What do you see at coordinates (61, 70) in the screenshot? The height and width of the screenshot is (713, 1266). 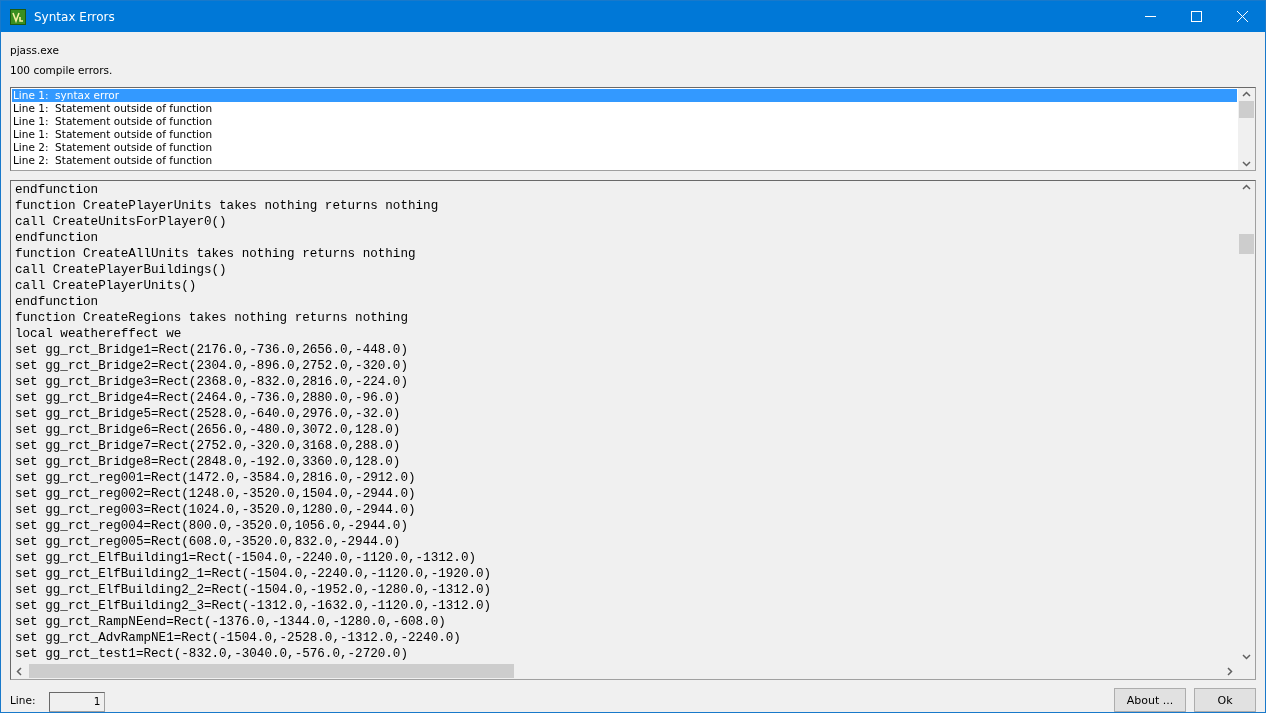 I see `error-summary: 100 compile errors.` at bounding box center [61, 70].